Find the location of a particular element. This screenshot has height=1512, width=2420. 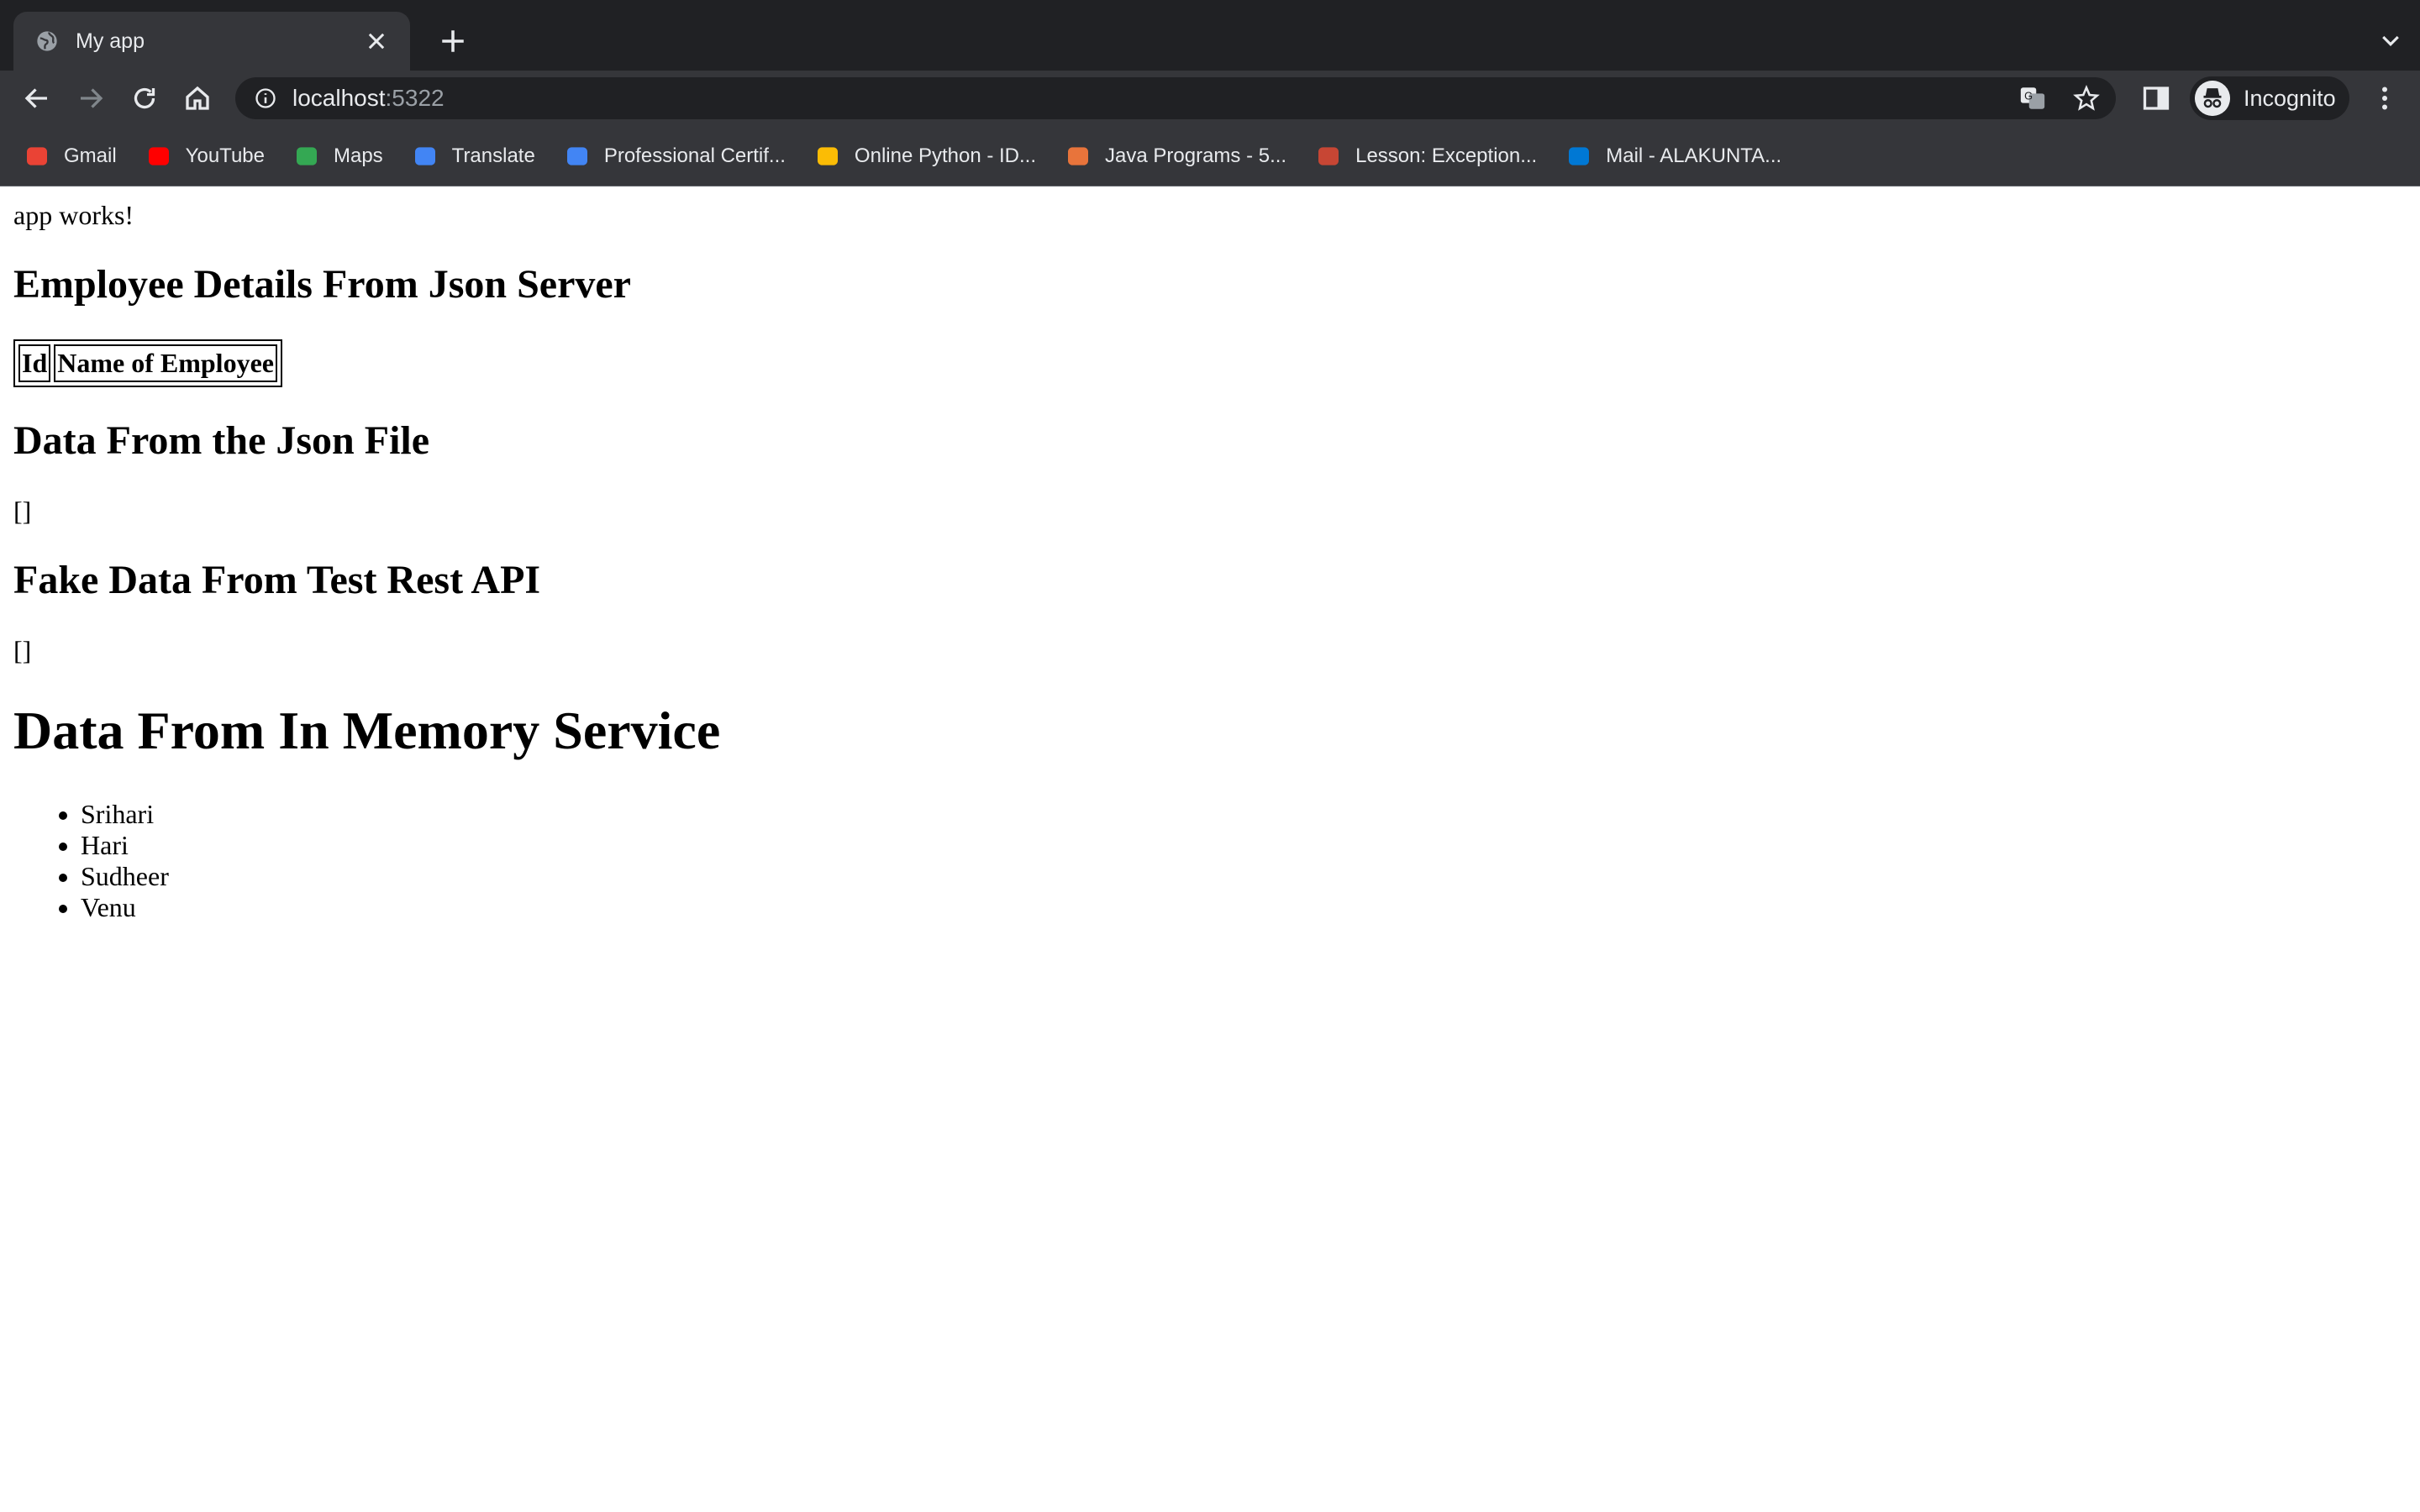

outlook-icon is located at coordinates (1579, 155).